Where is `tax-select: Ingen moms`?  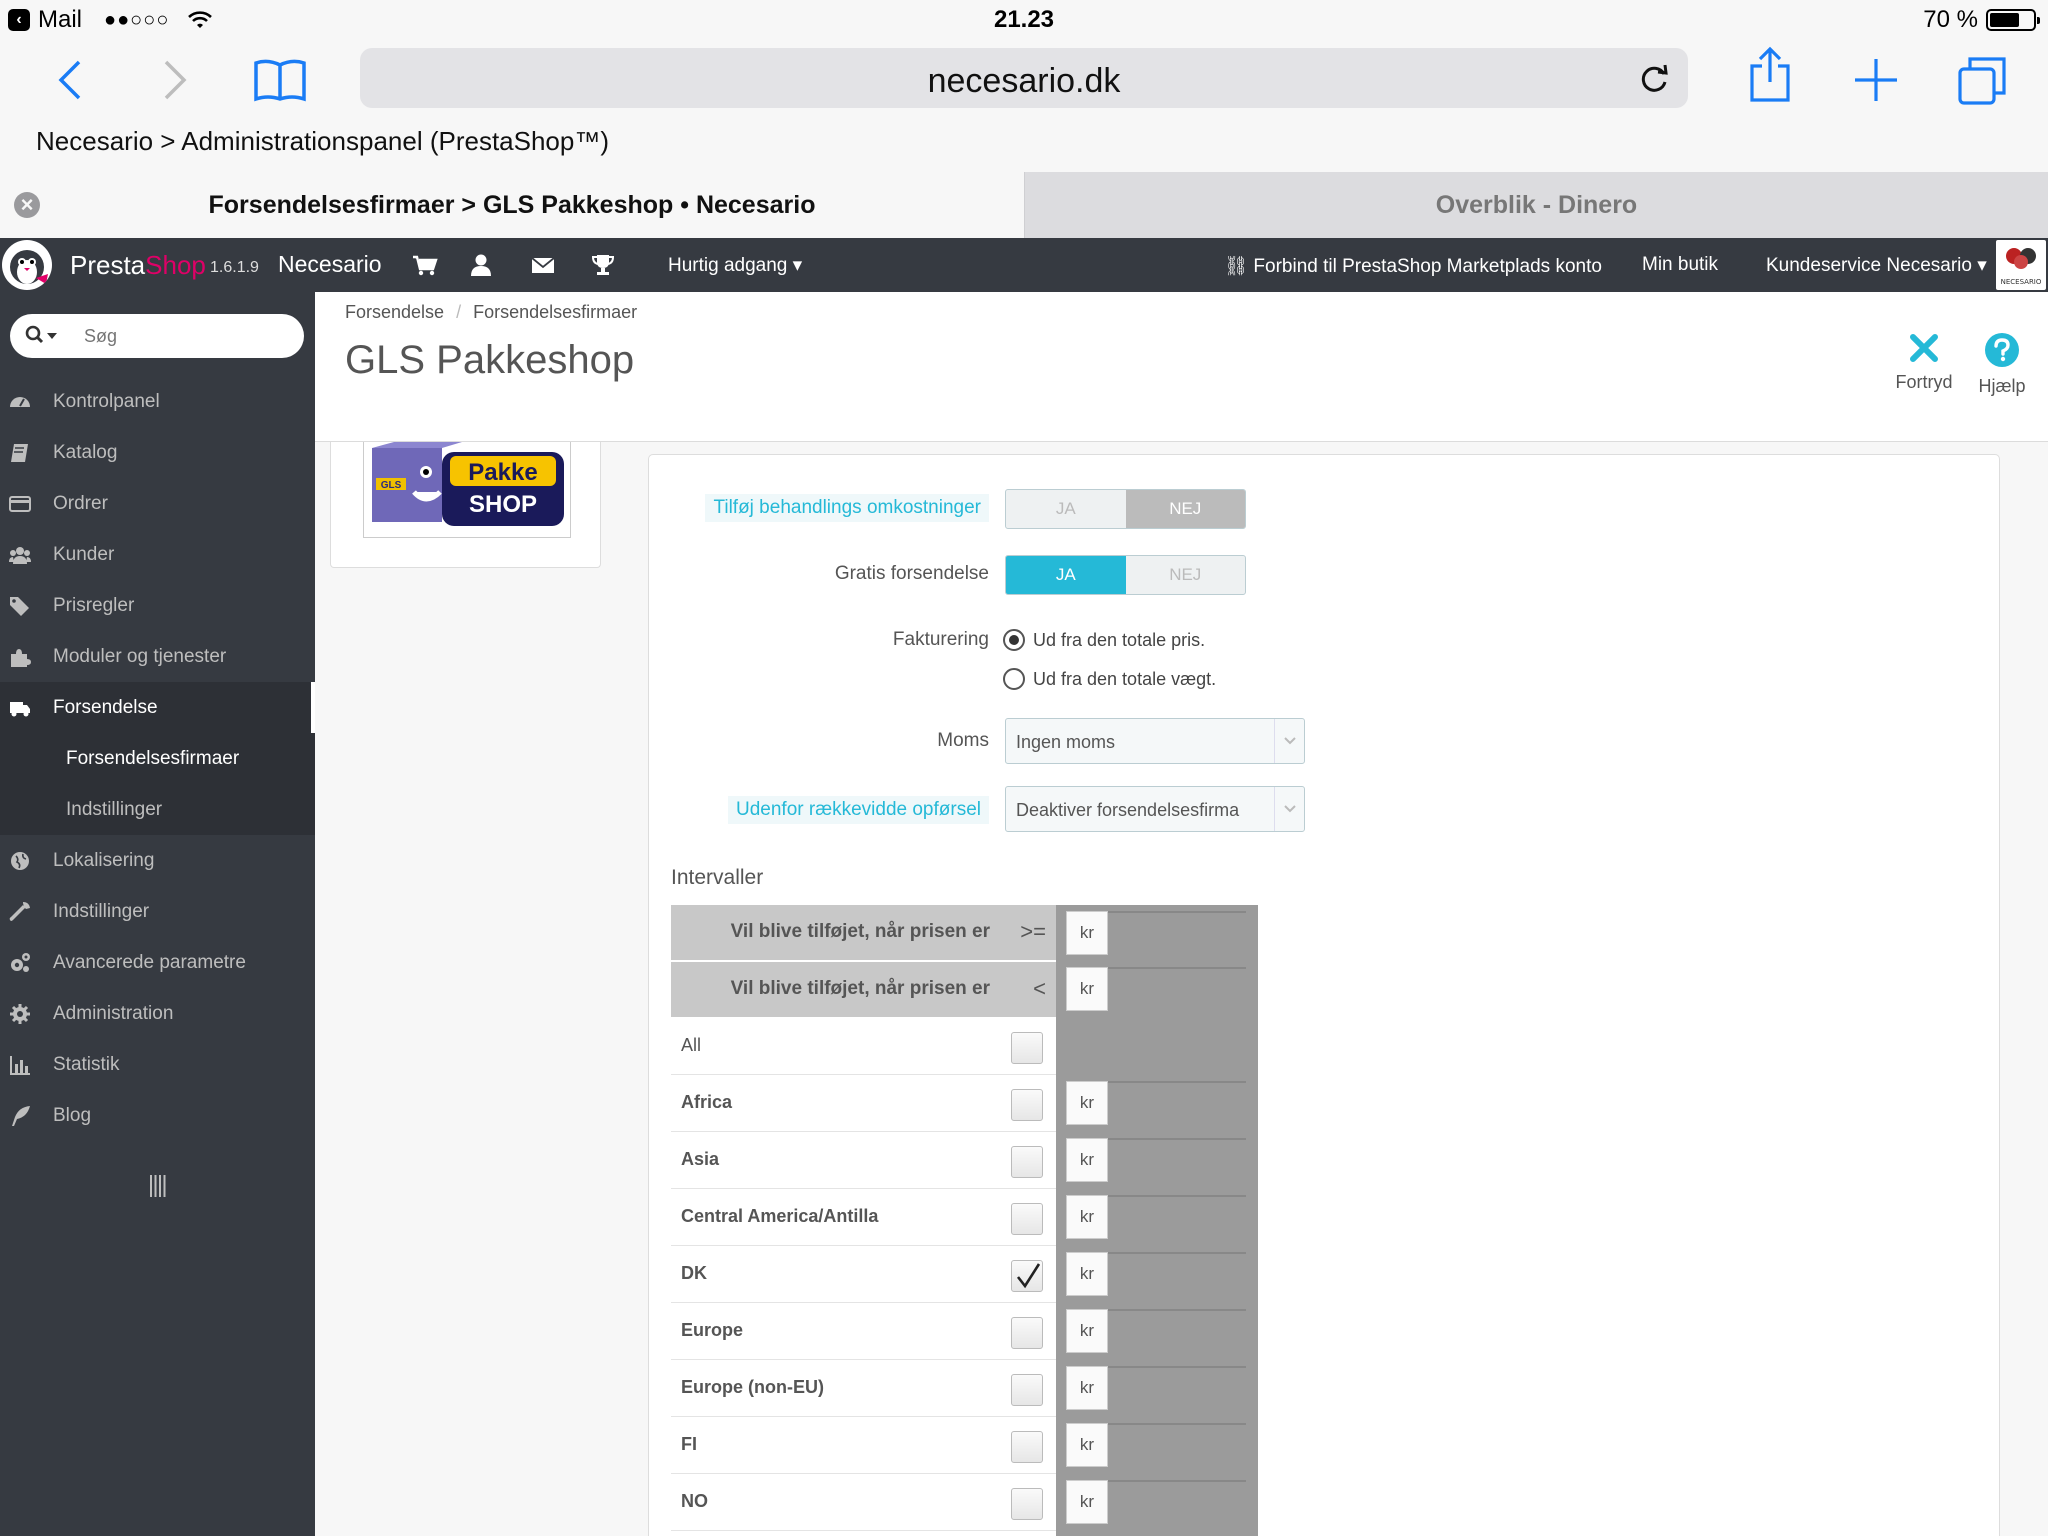 tax-select: Ingen moms is located at coordinates (1155, 741).